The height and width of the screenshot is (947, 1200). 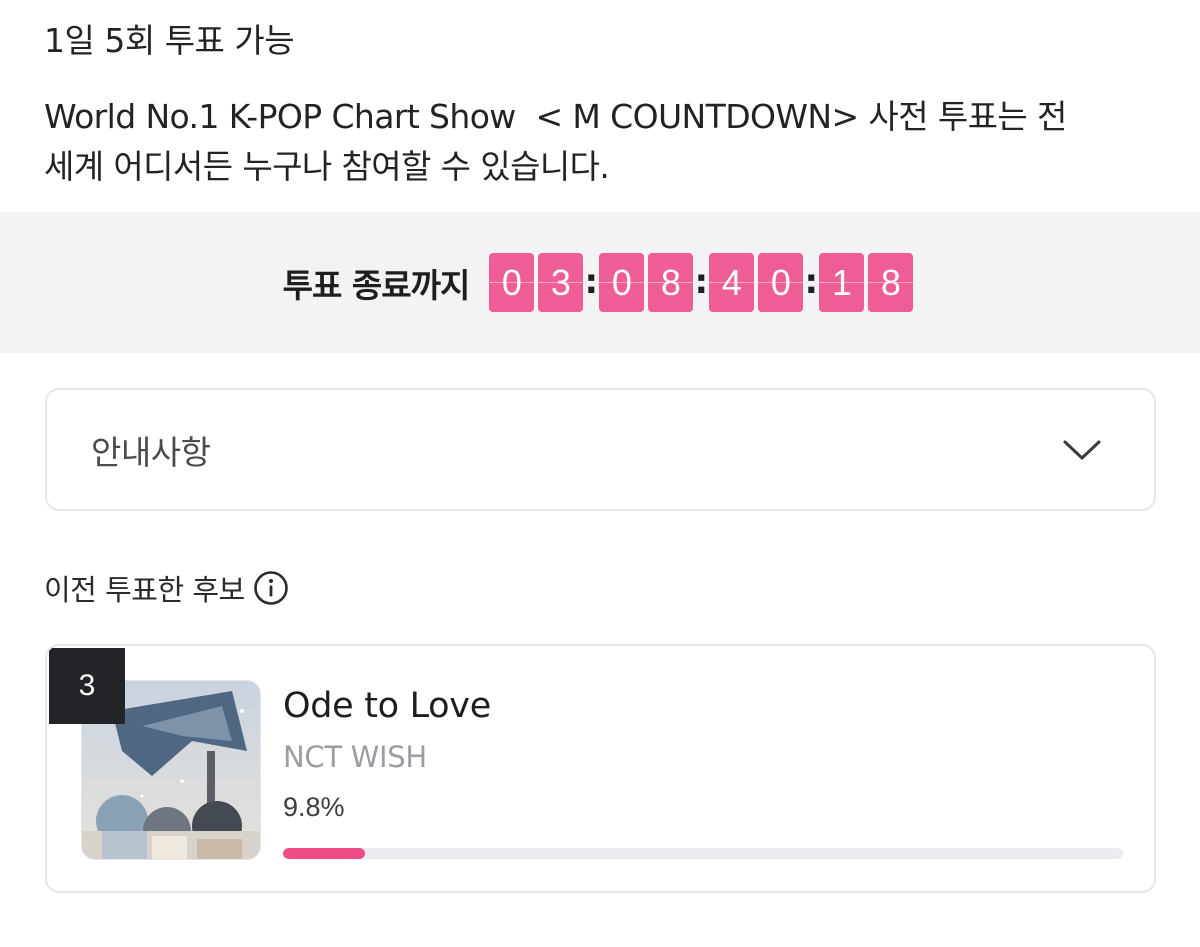 What do you see at coordinates (387, 706) in the screenshot?
I see `song-title: Ode to Love` at bounding box center [387, 706].